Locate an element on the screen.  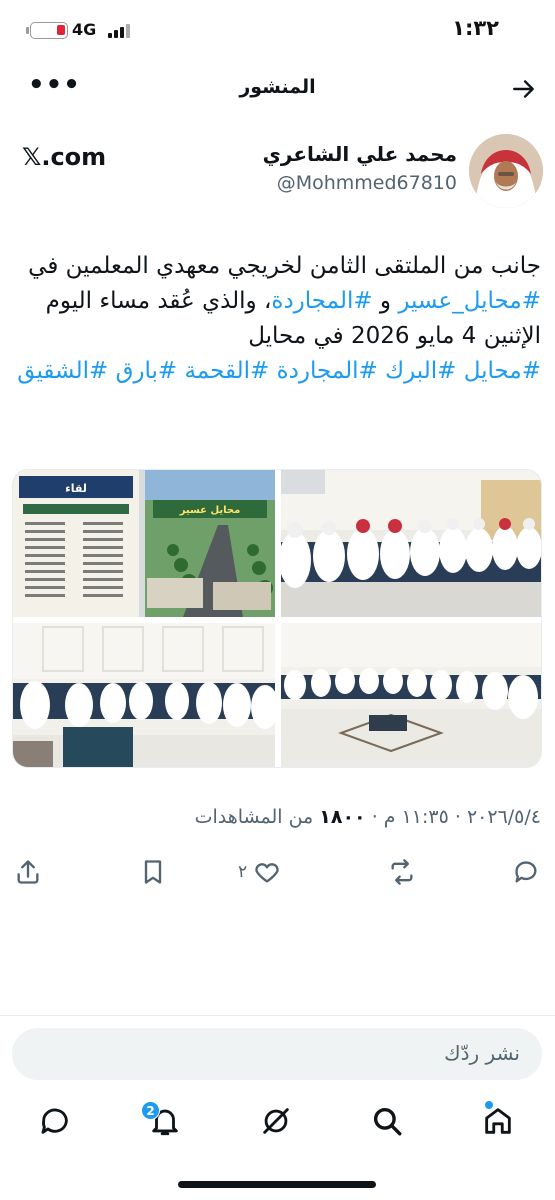
reply-icon is located at coordinates (526, 872).